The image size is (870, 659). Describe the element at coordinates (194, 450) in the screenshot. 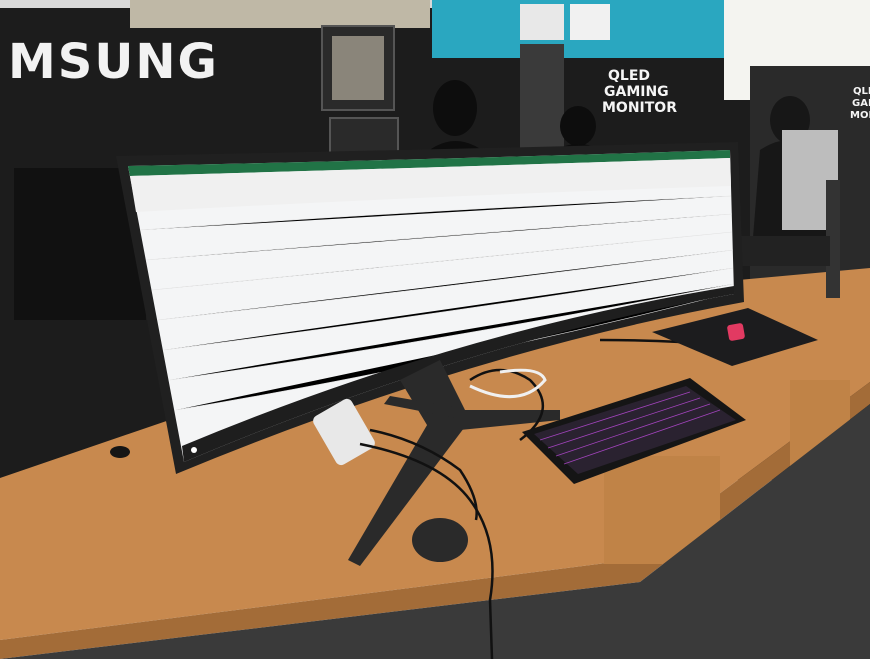

I see `windows-start-icon` at that location.